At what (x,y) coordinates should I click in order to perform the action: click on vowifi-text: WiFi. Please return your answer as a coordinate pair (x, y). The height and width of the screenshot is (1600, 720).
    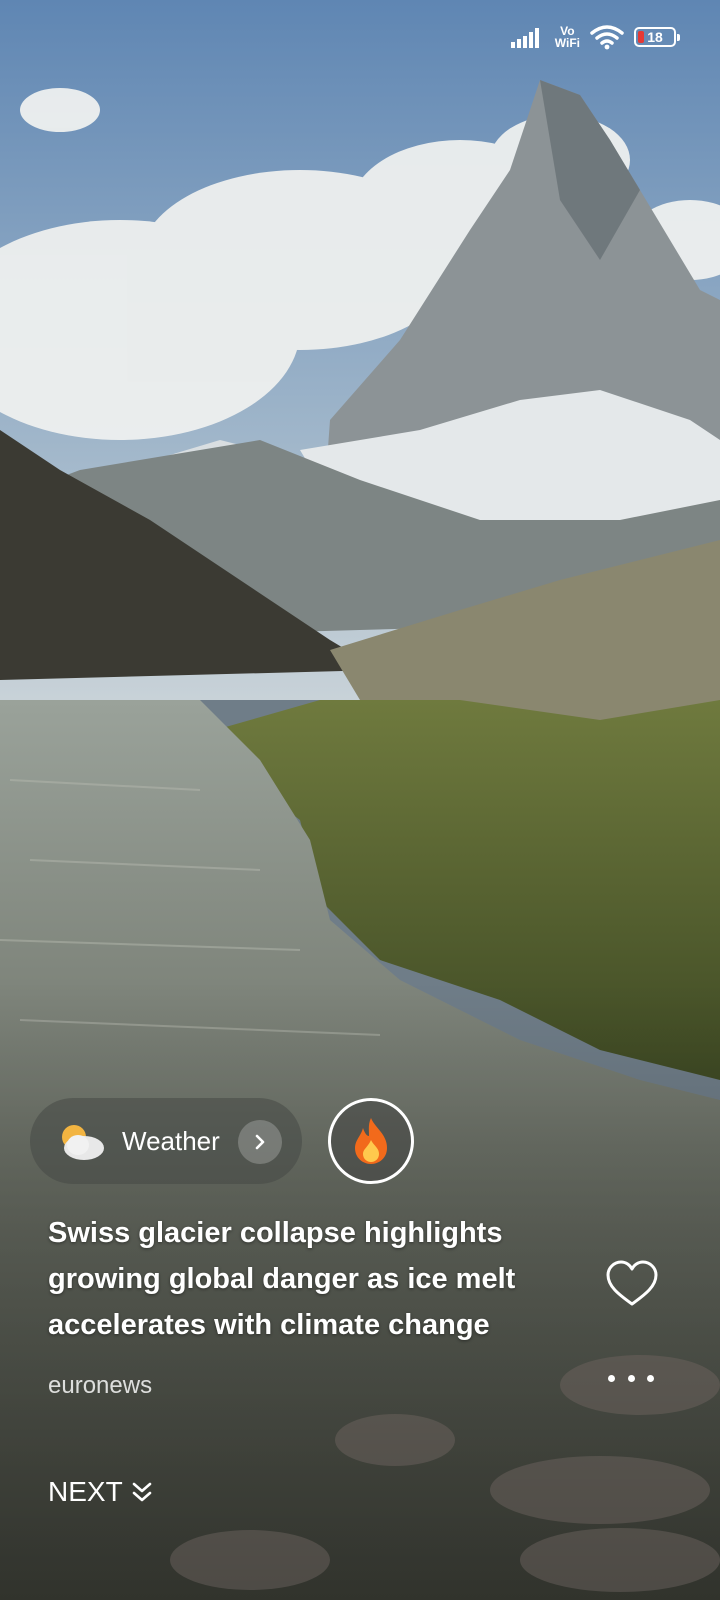
    Looking at the image, I should click on (567, 43).